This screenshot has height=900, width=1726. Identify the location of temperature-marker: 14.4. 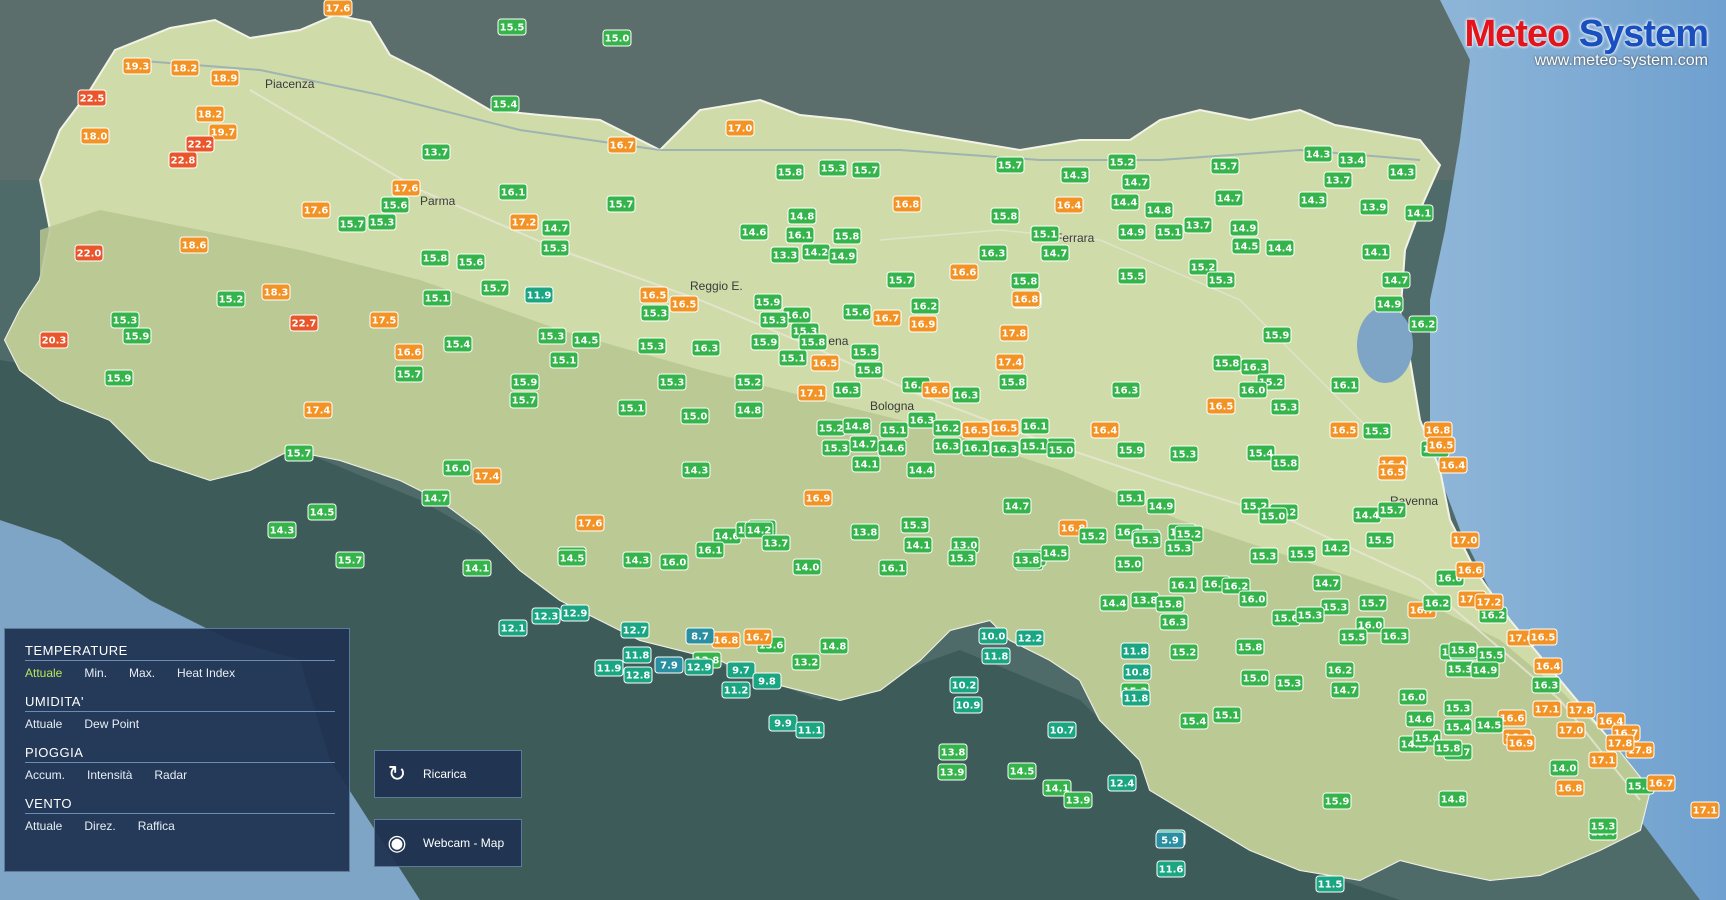
(1367, 515).